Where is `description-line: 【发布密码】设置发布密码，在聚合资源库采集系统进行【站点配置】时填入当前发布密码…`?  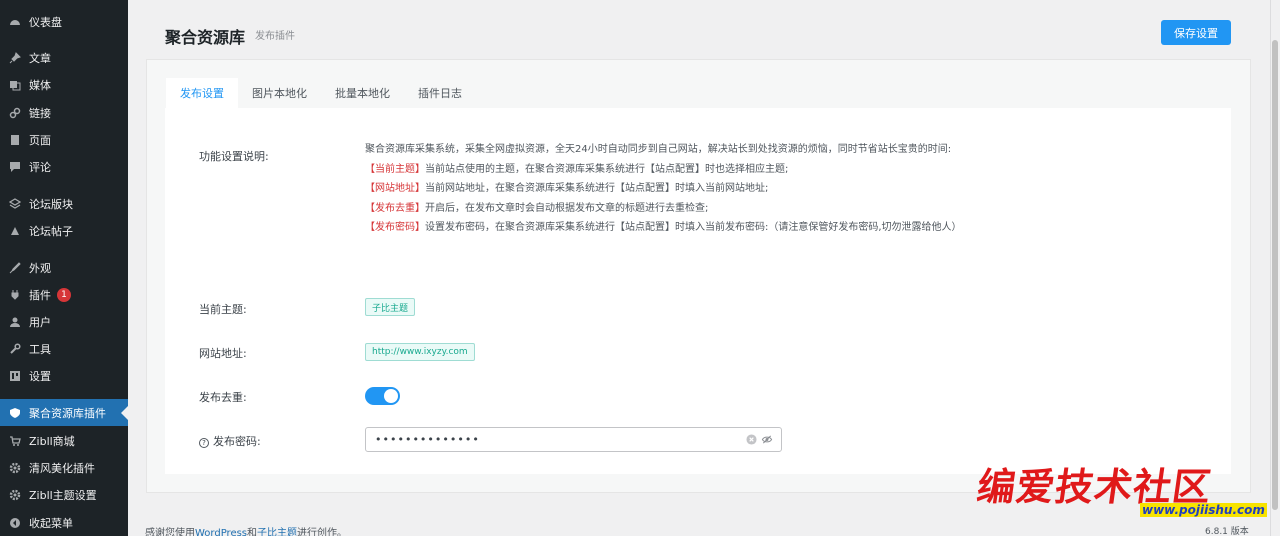 description-line: 【发布密码】设置发布密码，在聚合资源库采集系统进行【站点配置】时填入当前发布密码… is located at coordinates (680, 228).